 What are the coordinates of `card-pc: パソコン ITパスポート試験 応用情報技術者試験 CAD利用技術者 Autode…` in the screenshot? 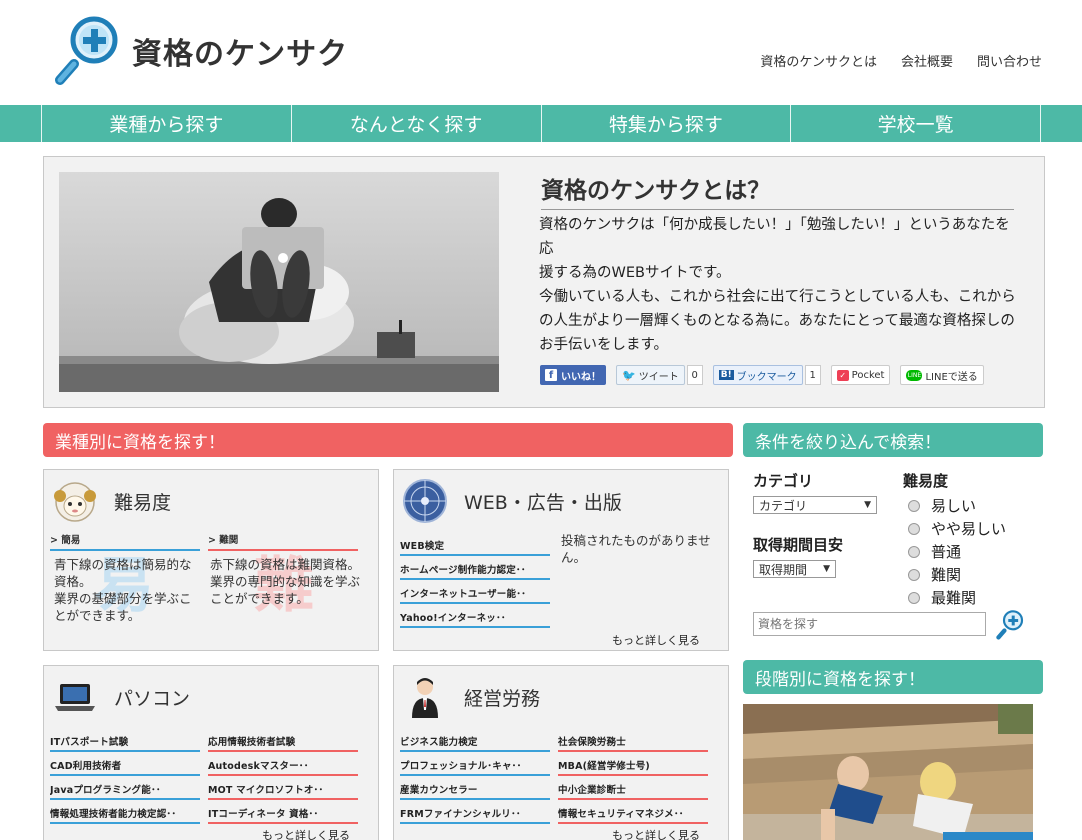 It's located at (211, 752).